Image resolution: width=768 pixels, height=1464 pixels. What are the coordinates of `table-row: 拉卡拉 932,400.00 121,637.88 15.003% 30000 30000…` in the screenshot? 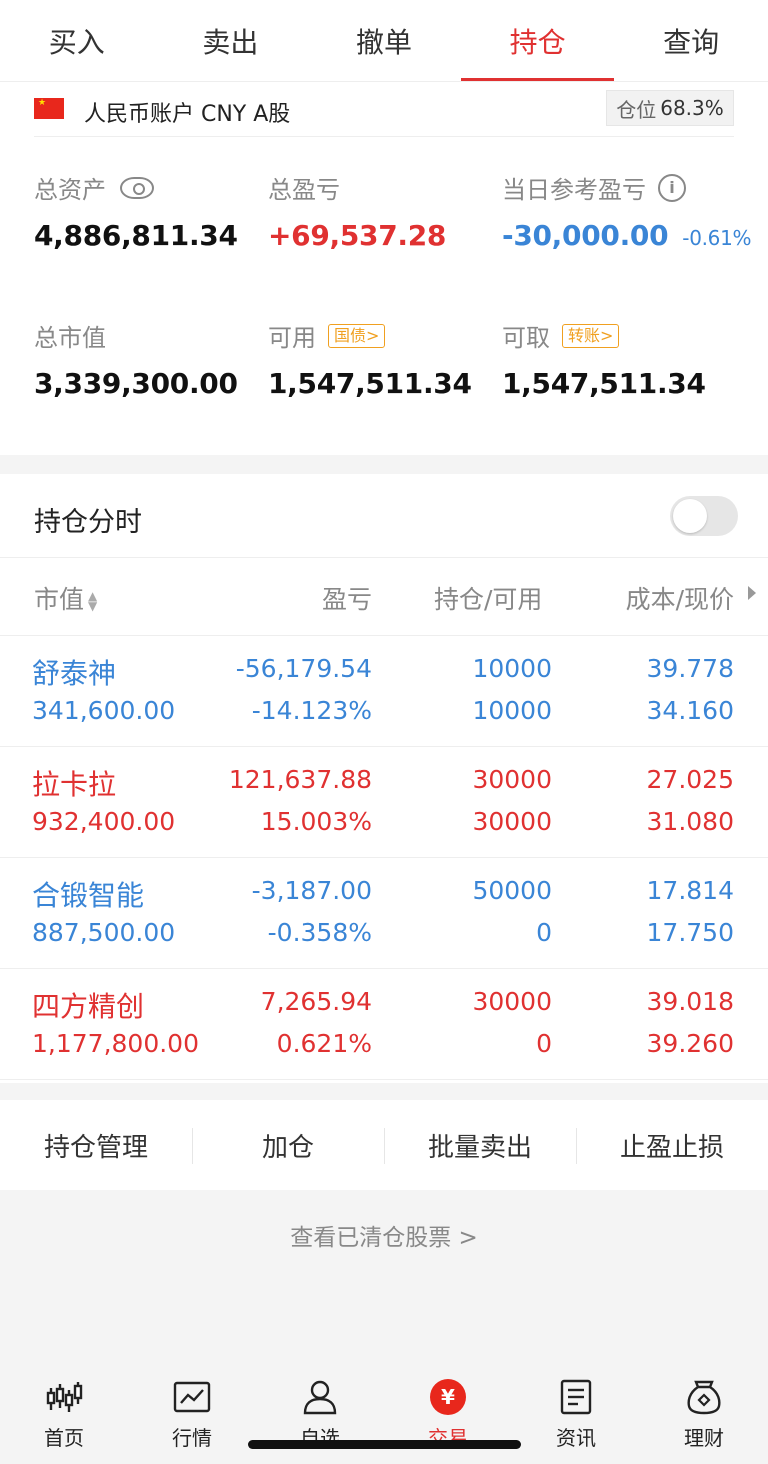 It's located at (384, 802).